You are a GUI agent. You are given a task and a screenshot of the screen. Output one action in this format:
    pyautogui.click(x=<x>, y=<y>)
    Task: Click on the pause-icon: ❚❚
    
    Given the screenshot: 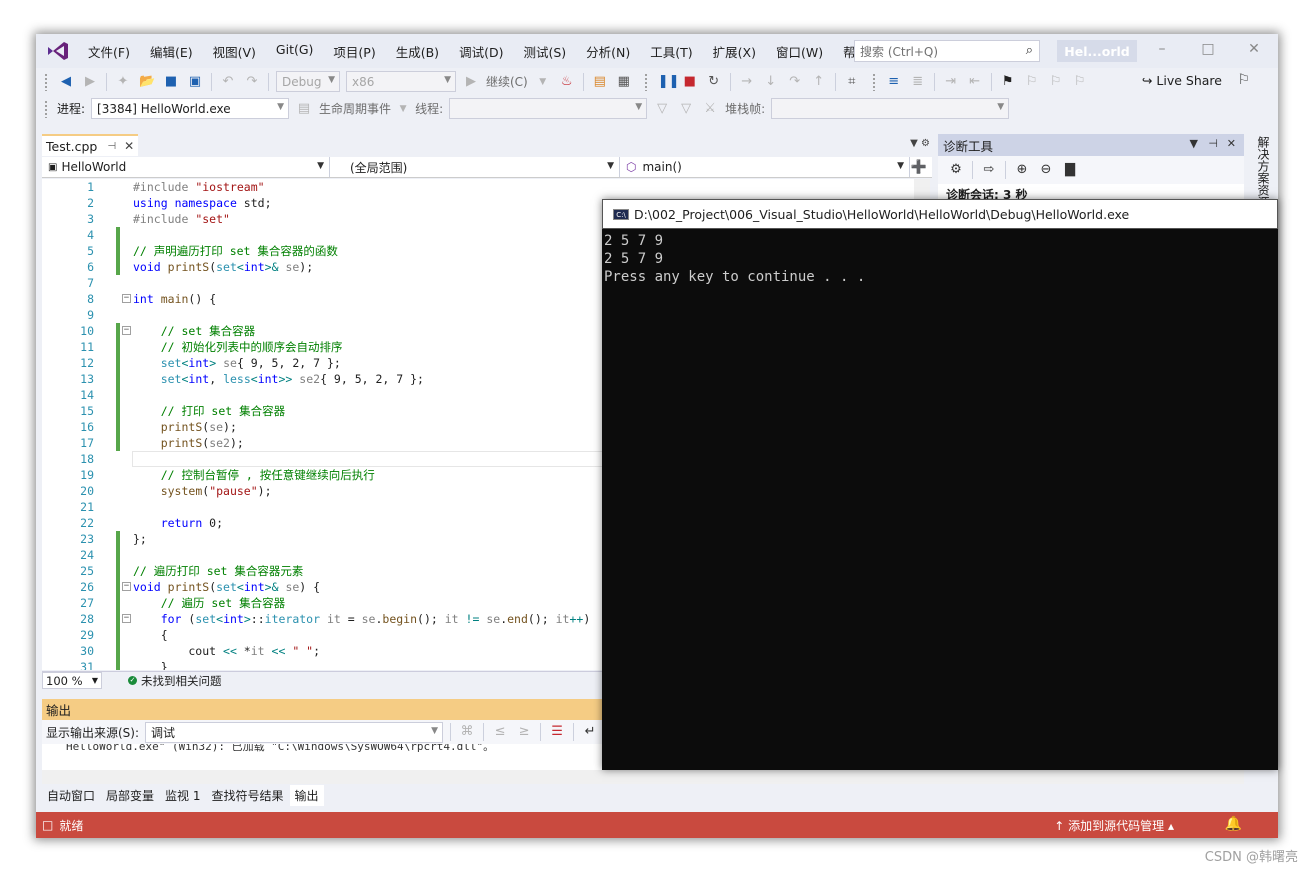 What is the action you would take?
    pyautogui.click(x=669, y=82)
    